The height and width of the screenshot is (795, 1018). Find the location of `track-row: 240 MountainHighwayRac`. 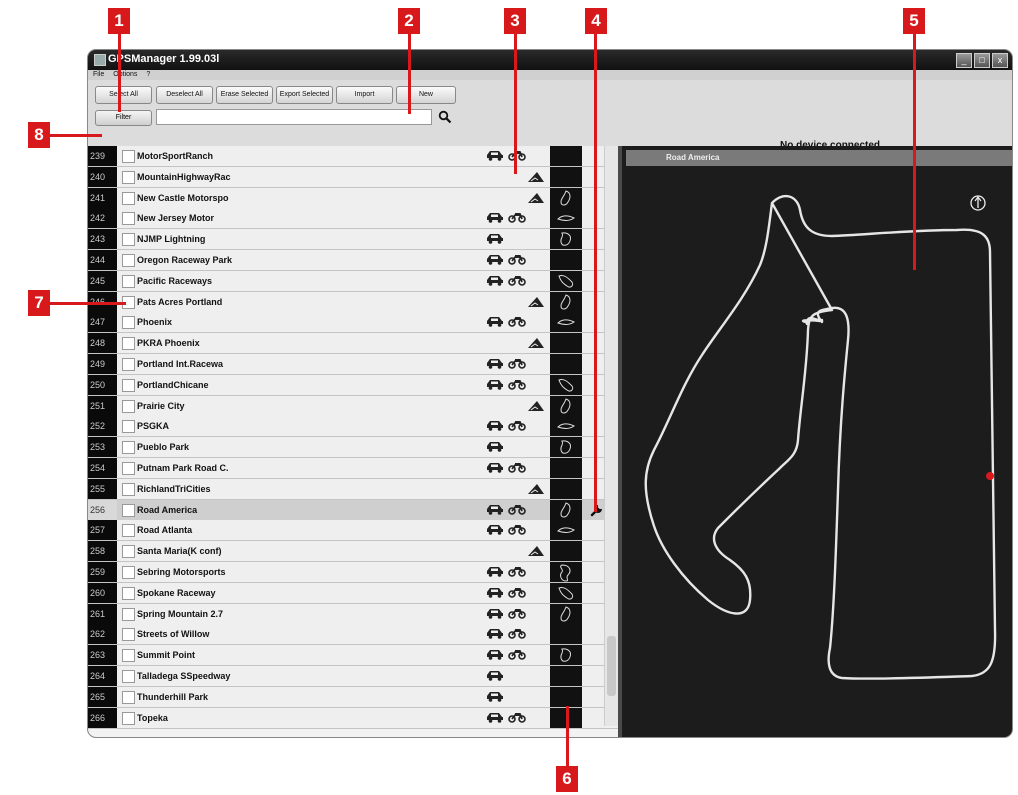

track-row: 240 MountainHighwayRac is located at coordinates (353, 177).